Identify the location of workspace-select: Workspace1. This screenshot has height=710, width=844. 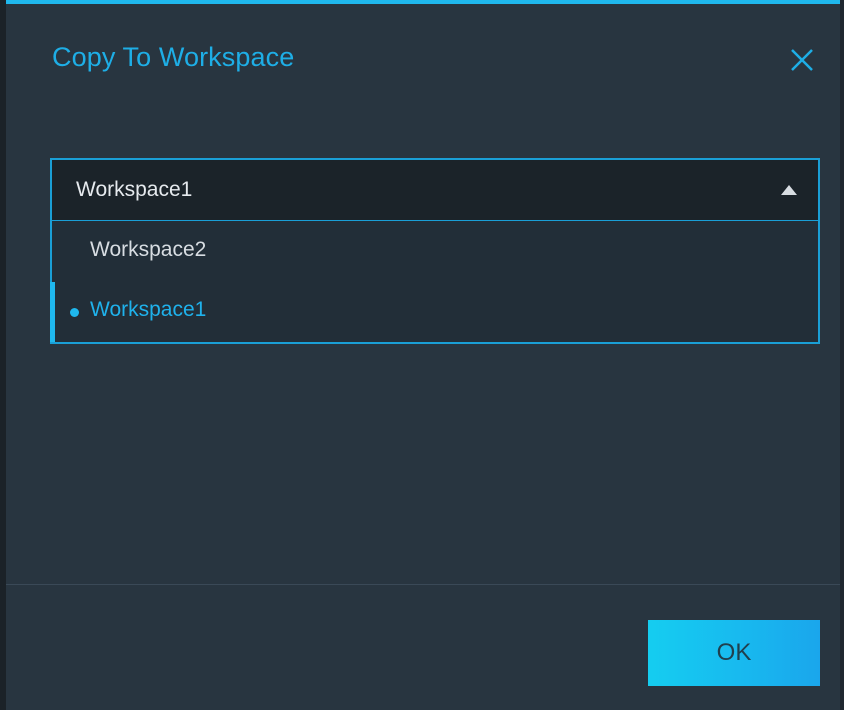
(435, 190).